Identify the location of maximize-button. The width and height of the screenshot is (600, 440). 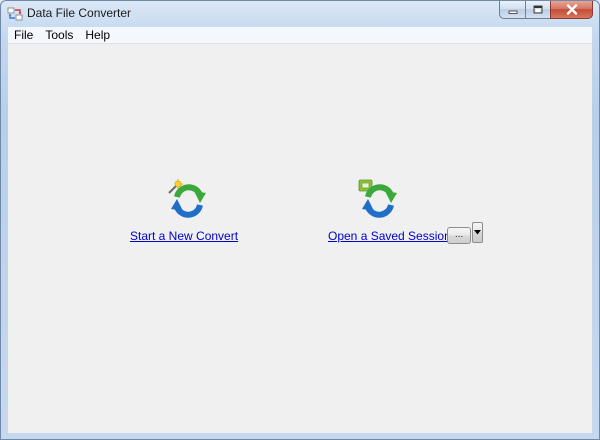
(537, 10).